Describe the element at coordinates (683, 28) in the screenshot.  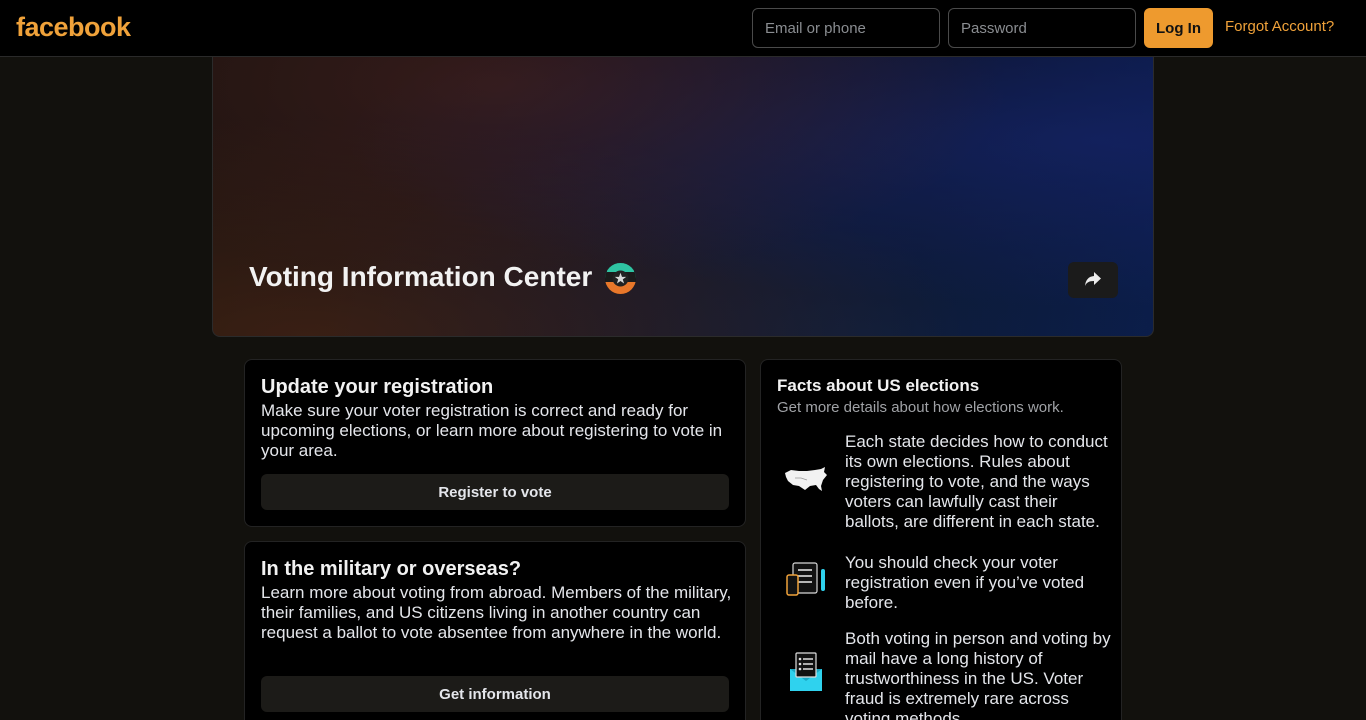
I see `top-navigation-bar: facebook Log In Forgot Account?` at that location.